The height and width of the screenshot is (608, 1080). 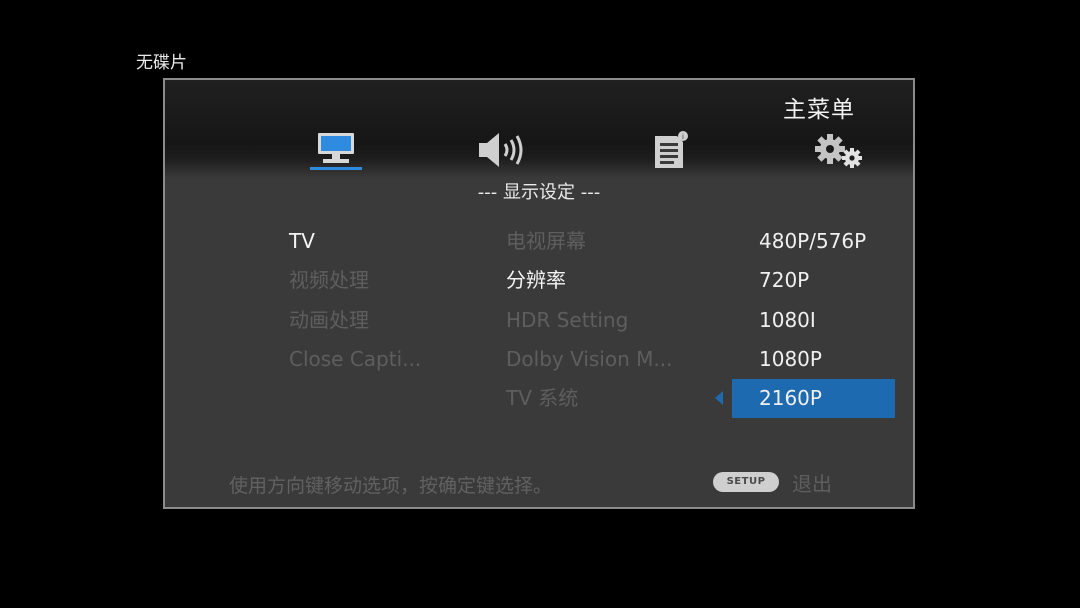 I want to click on category-item-video-processing: 视频处理, so click(x=355, y=280).